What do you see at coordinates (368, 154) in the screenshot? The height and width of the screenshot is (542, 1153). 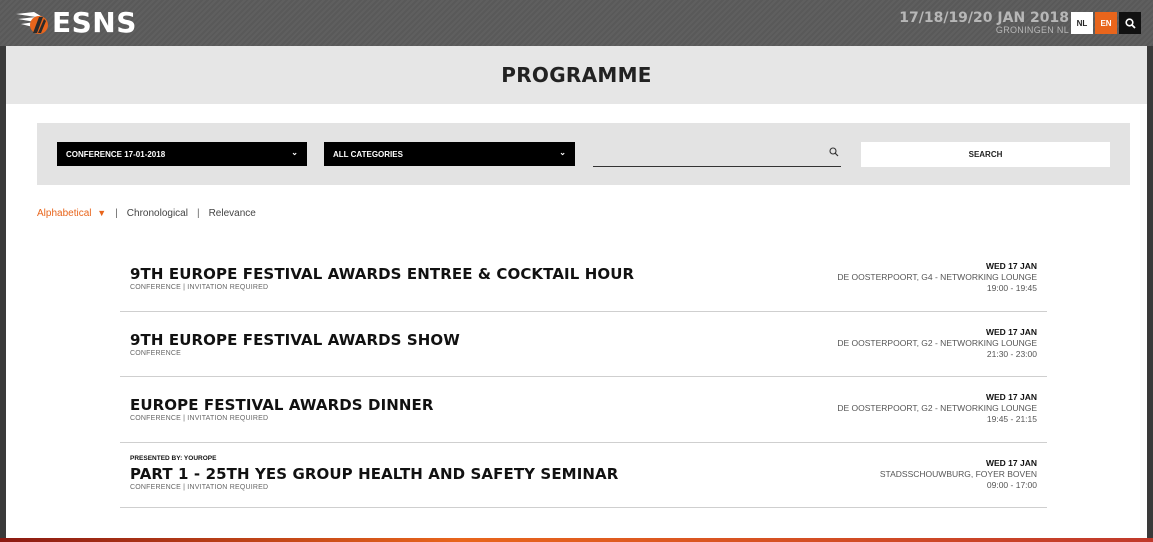 I see `category-select-value: ALL CATEGORIES` at bounding box center [368, 154].